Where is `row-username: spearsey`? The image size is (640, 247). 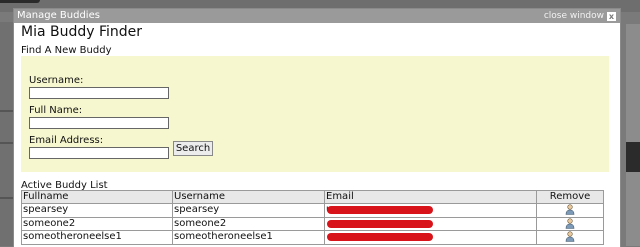 row-username: spearsey is located at coordinates (248, 210).